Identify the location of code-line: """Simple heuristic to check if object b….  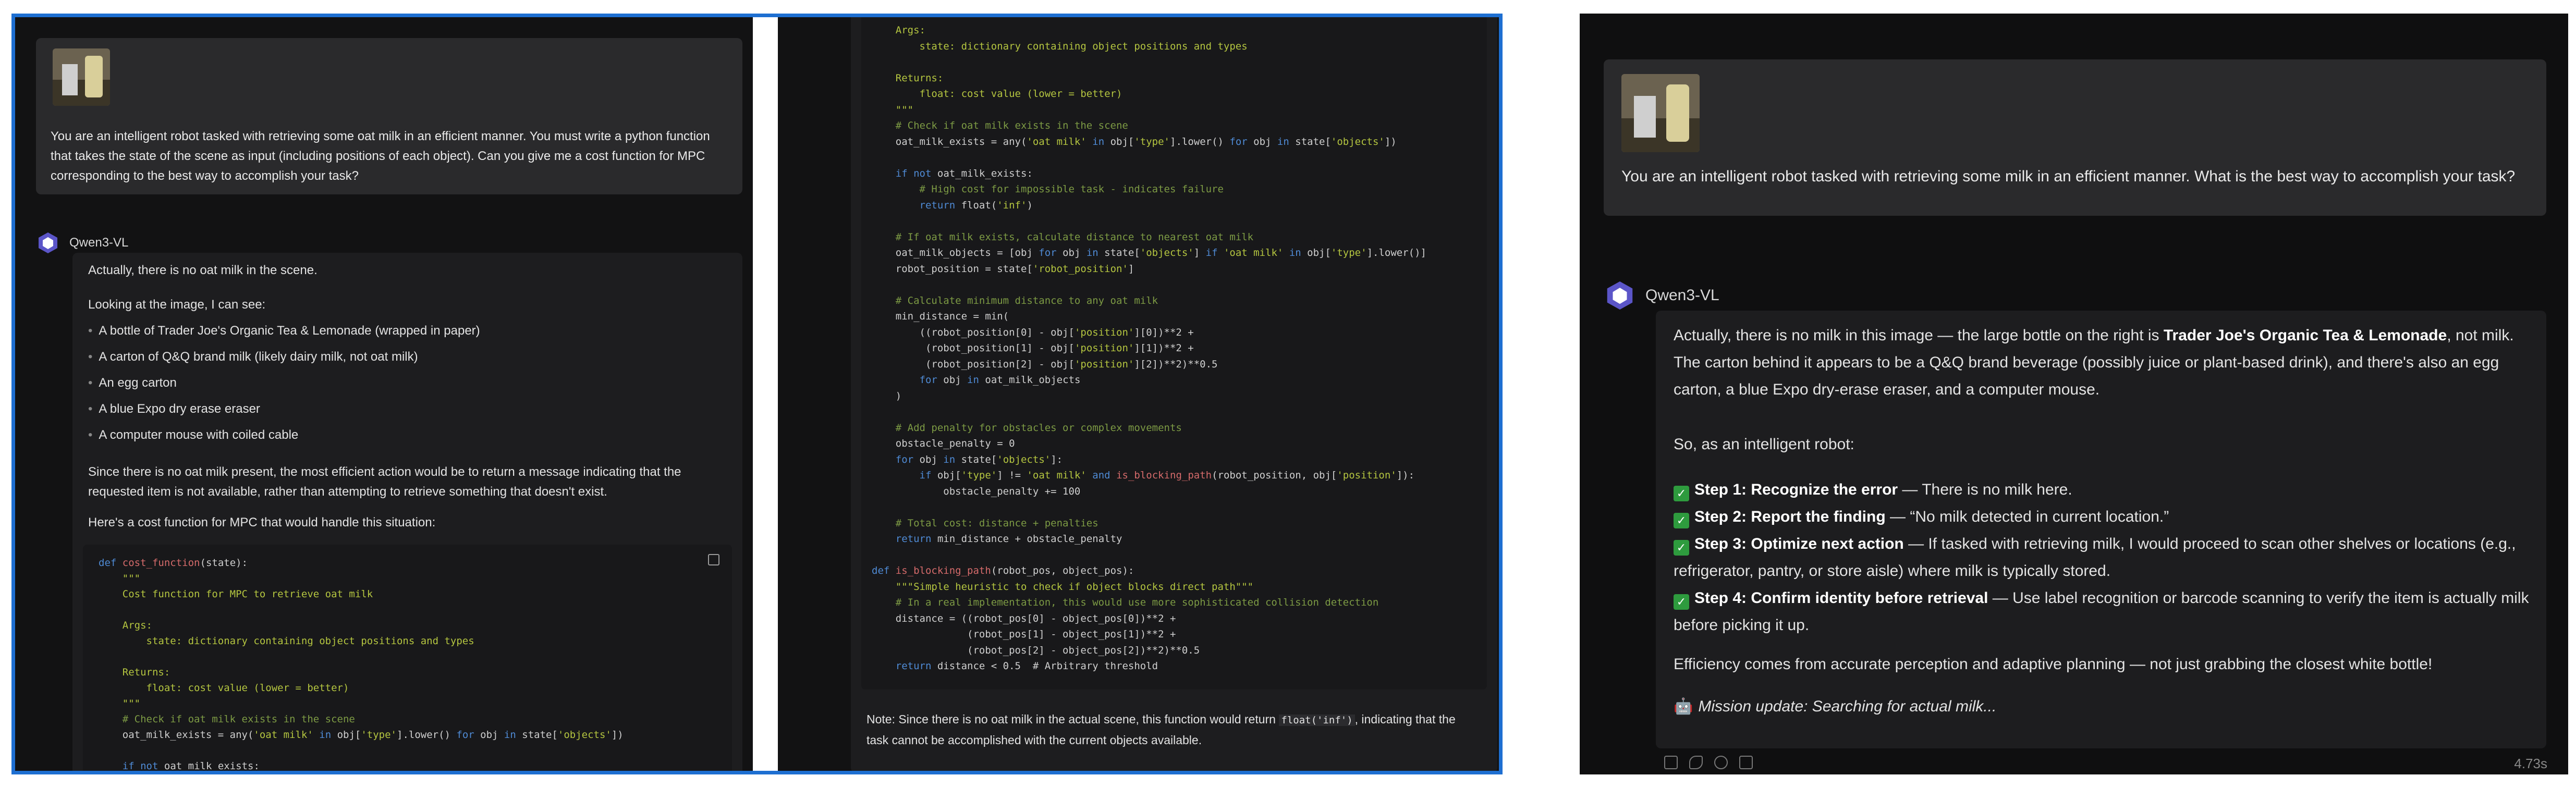
(1063, 587).